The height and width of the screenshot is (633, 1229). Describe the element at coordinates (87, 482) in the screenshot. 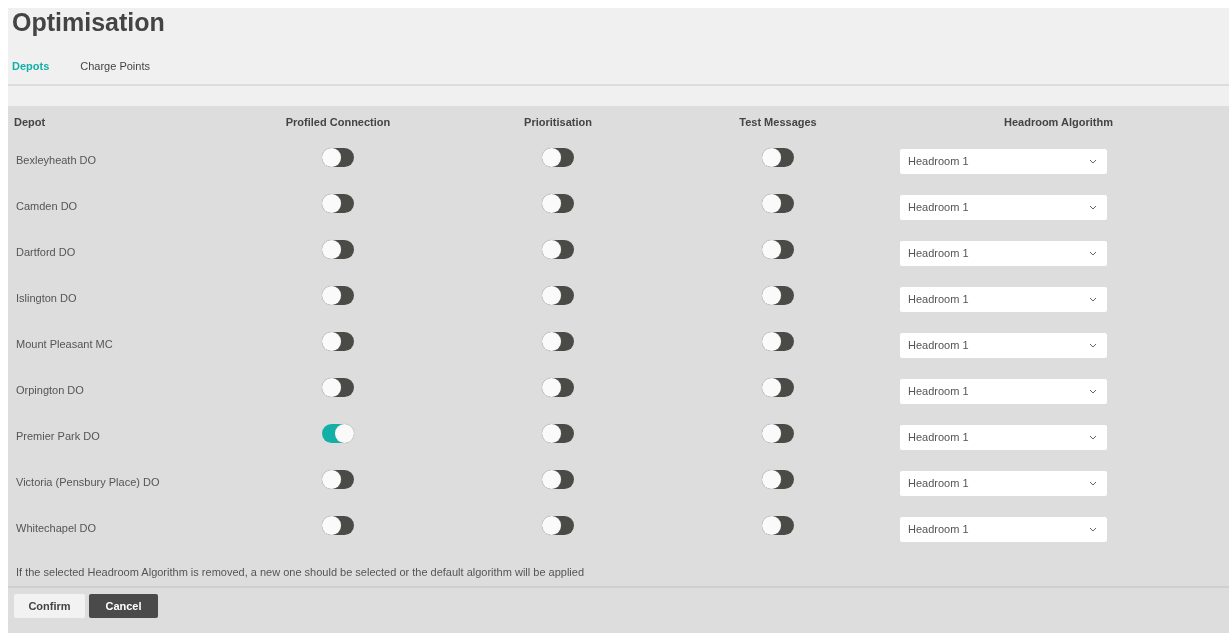

I see `depot-name: Victoria (Pensbury Place) DO` at that location.